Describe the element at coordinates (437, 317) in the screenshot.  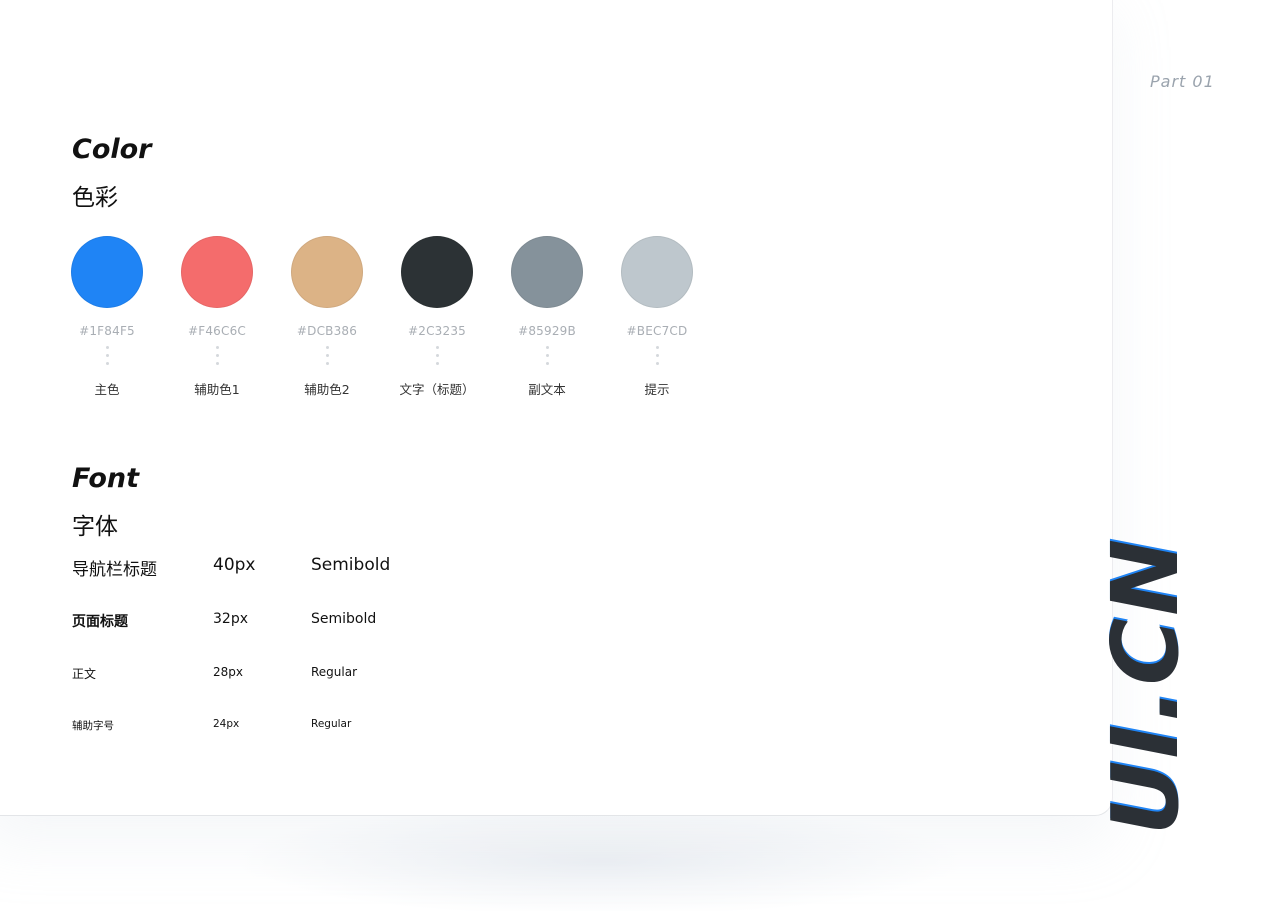
I see `color-swatch-item: #2C3235 文字（标题）` at that location.